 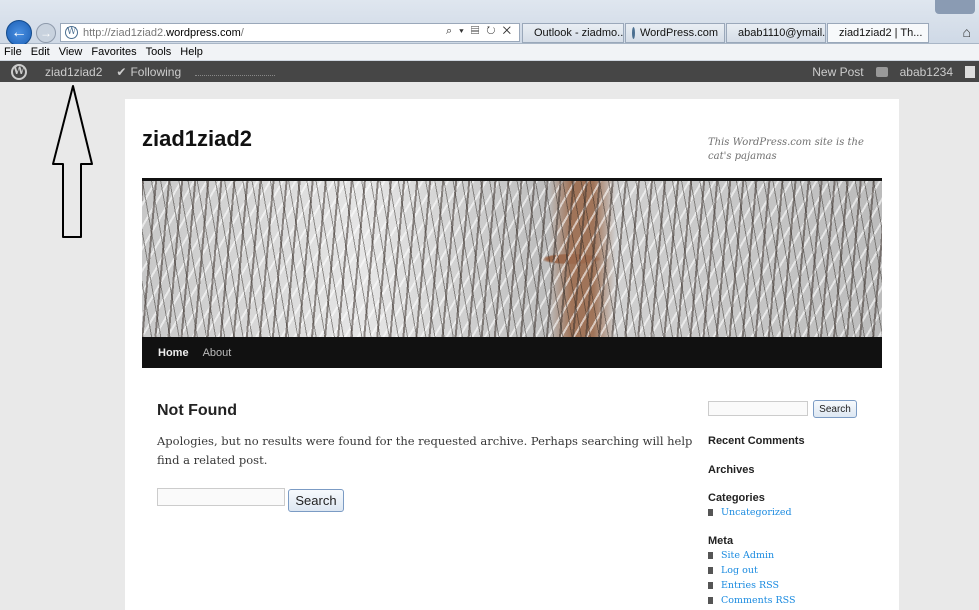 I want to click on meta-link-comments-rss: Comments RSS, so click(x=758, y=600).